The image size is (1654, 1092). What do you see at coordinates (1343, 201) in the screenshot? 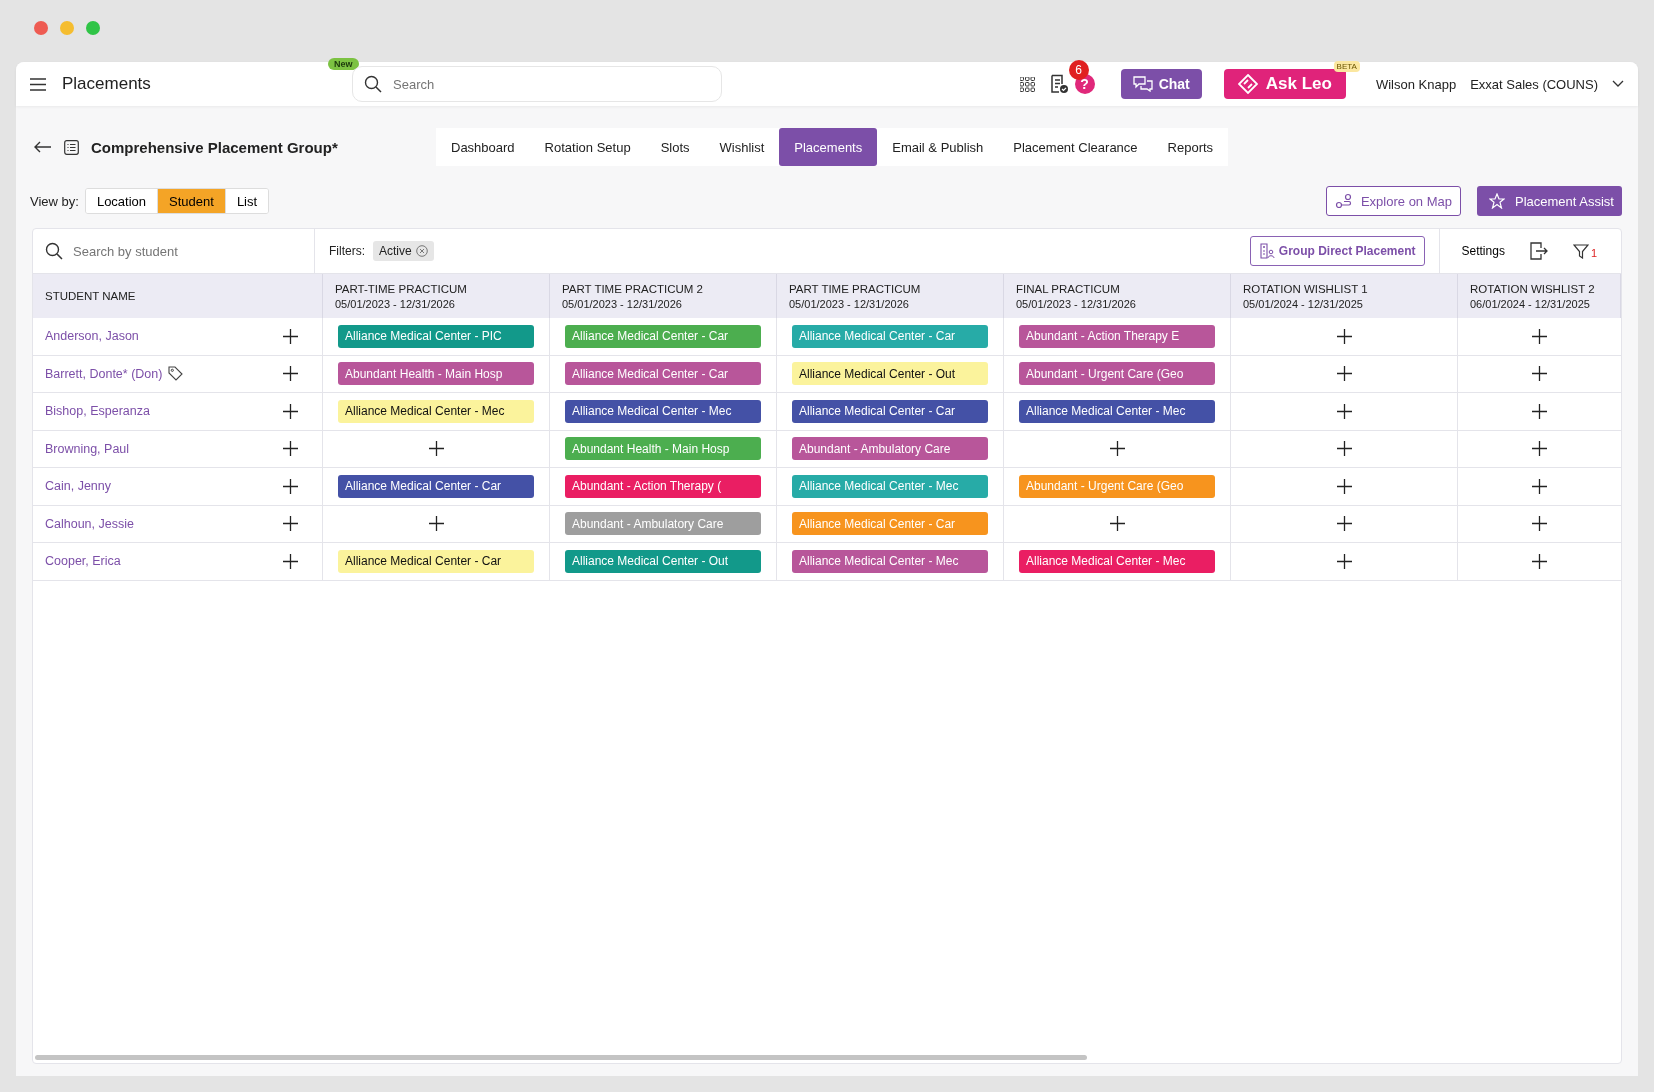
I see `route-icon` at bounding box center [1343, 201].